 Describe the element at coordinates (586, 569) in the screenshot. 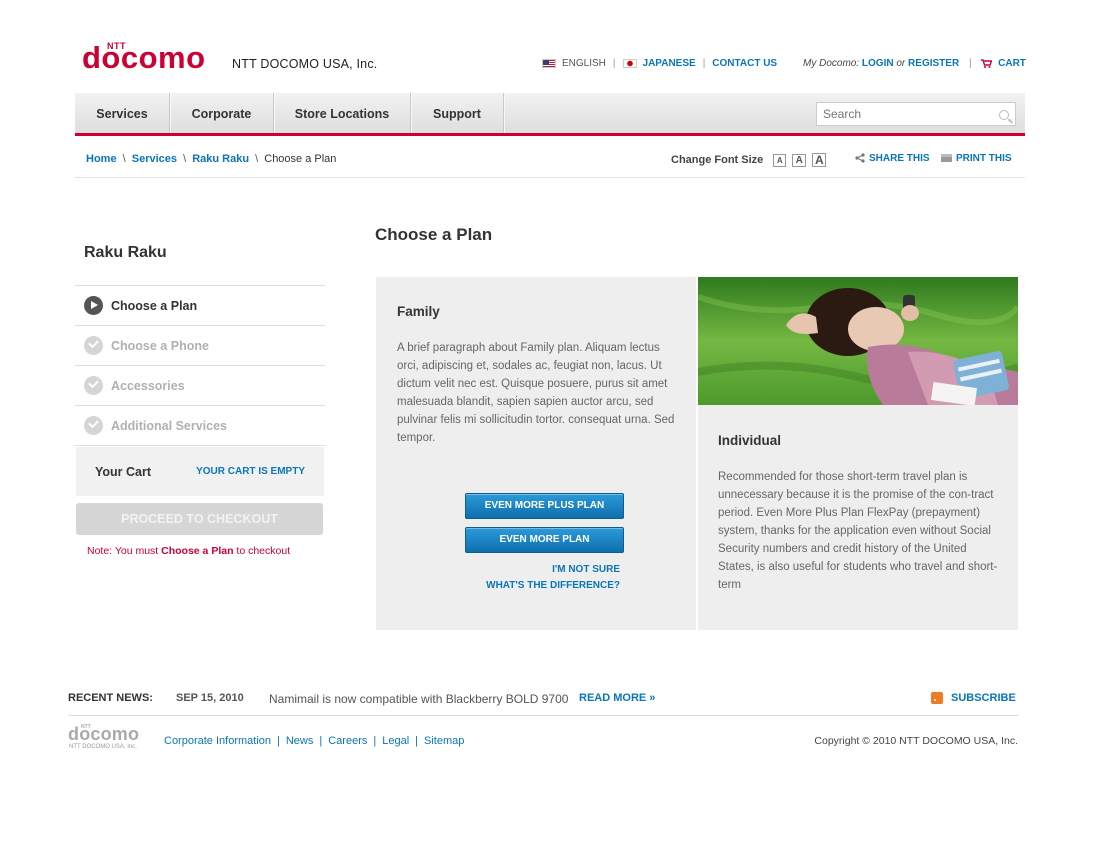

I see `not-sure-link: I'M NOT SURE` at that location.